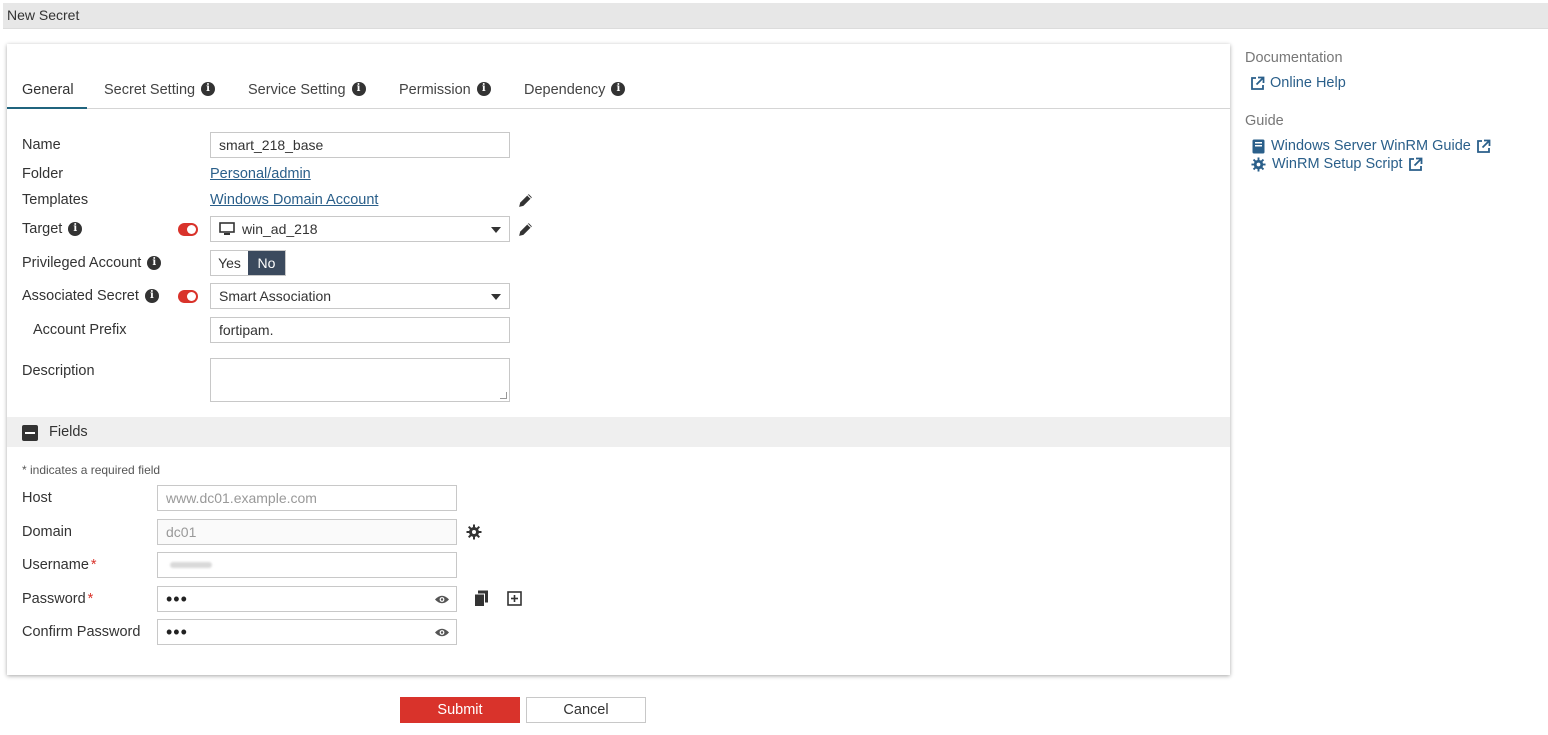  What do you see at coordinates (68, 432) in the screenshot?
I see `fields-title: Fields` at bounding box center [68, 432].